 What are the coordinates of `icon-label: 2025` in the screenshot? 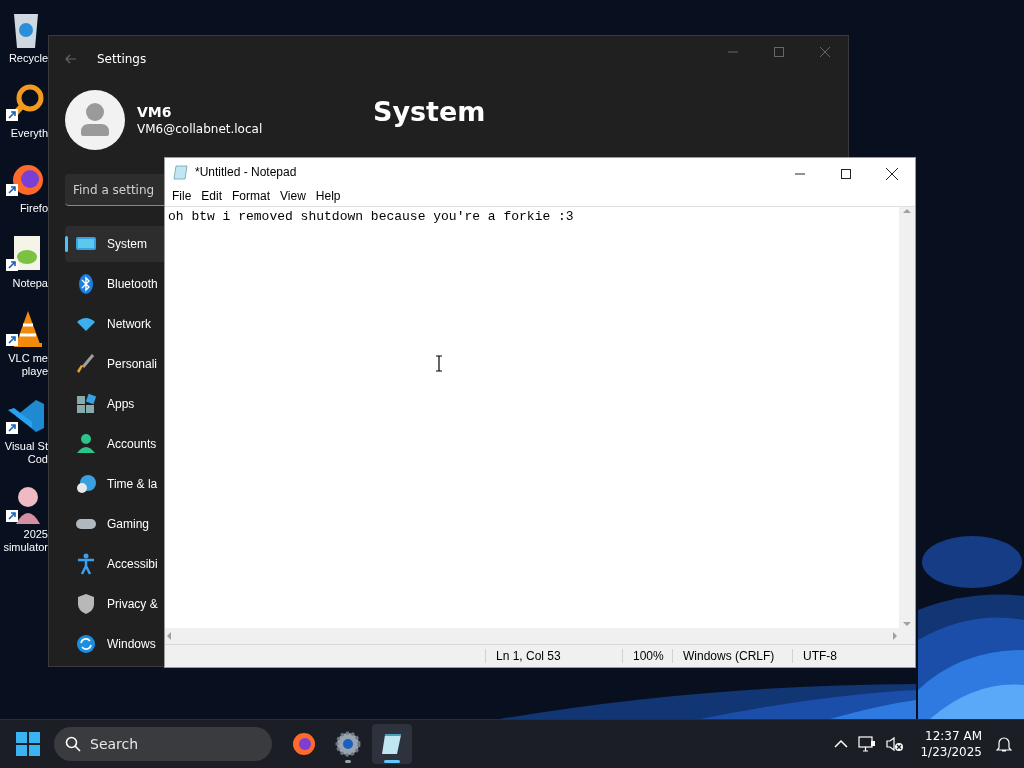 It's located at (35, 534).